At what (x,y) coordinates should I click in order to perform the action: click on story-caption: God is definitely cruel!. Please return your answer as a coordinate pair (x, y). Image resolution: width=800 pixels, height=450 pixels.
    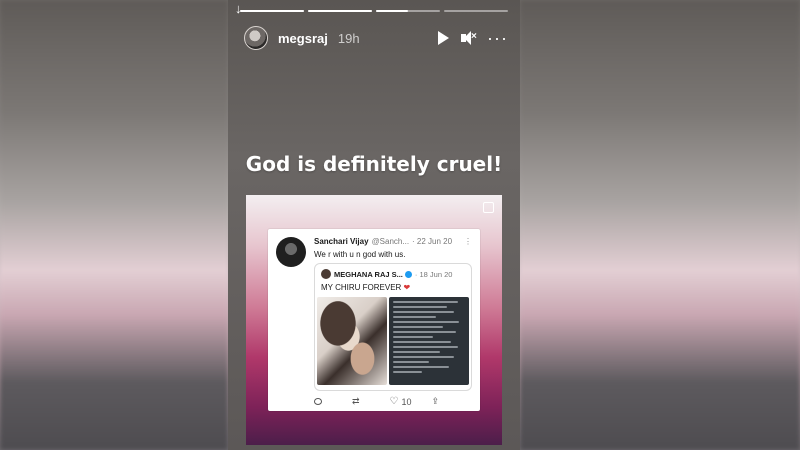
    Looking at the image, I should click on (374, 164).